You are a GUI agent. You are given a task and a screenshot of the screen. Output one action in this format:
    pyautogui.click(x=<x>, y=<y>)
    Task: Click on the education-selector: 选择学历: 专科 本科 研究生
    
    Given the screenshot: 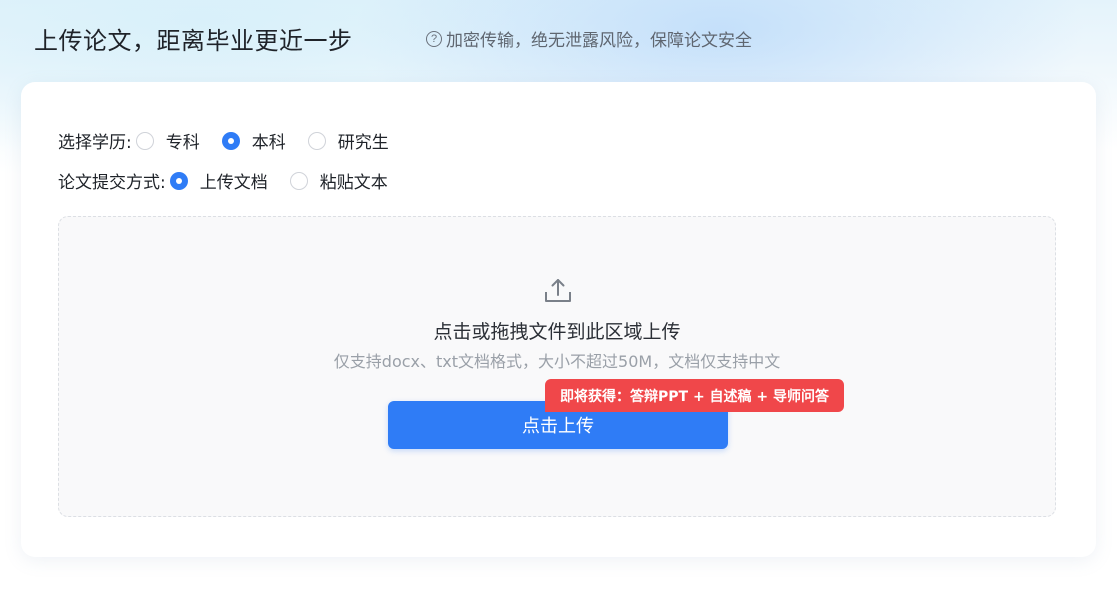 What is the action you would take?
    pyautogui.click(x=234, y=140)
    